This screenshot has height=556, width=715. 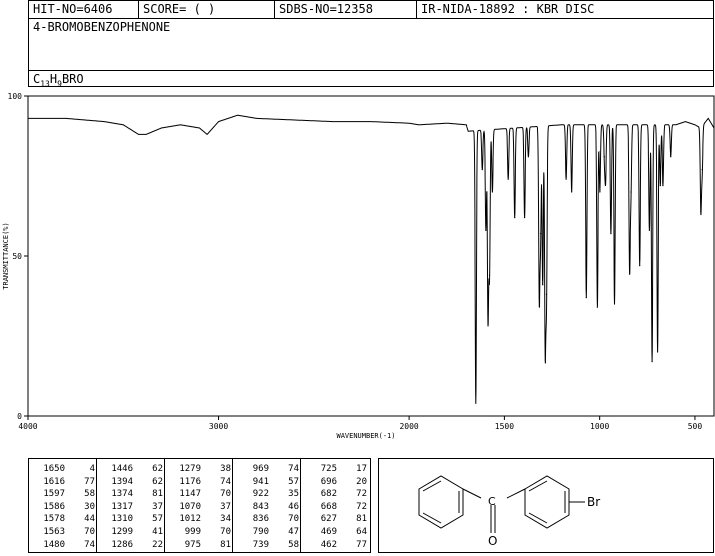 I want to click on x-tick-label: 500, so click(x=695, y=426).